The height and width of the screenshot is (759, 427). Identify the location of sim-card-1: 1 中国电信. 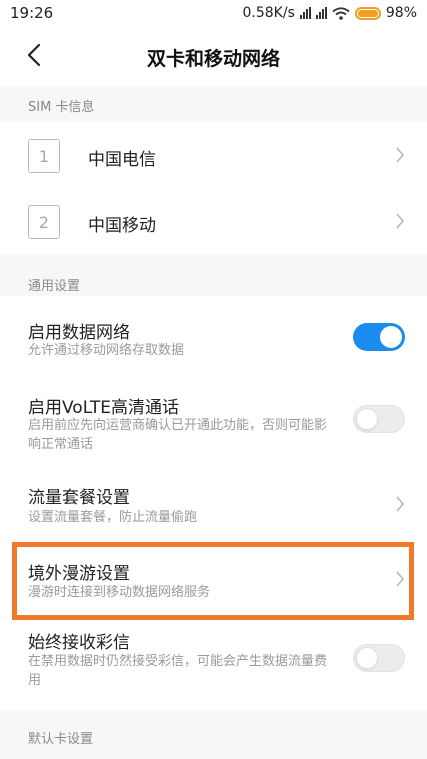
(213, 155).